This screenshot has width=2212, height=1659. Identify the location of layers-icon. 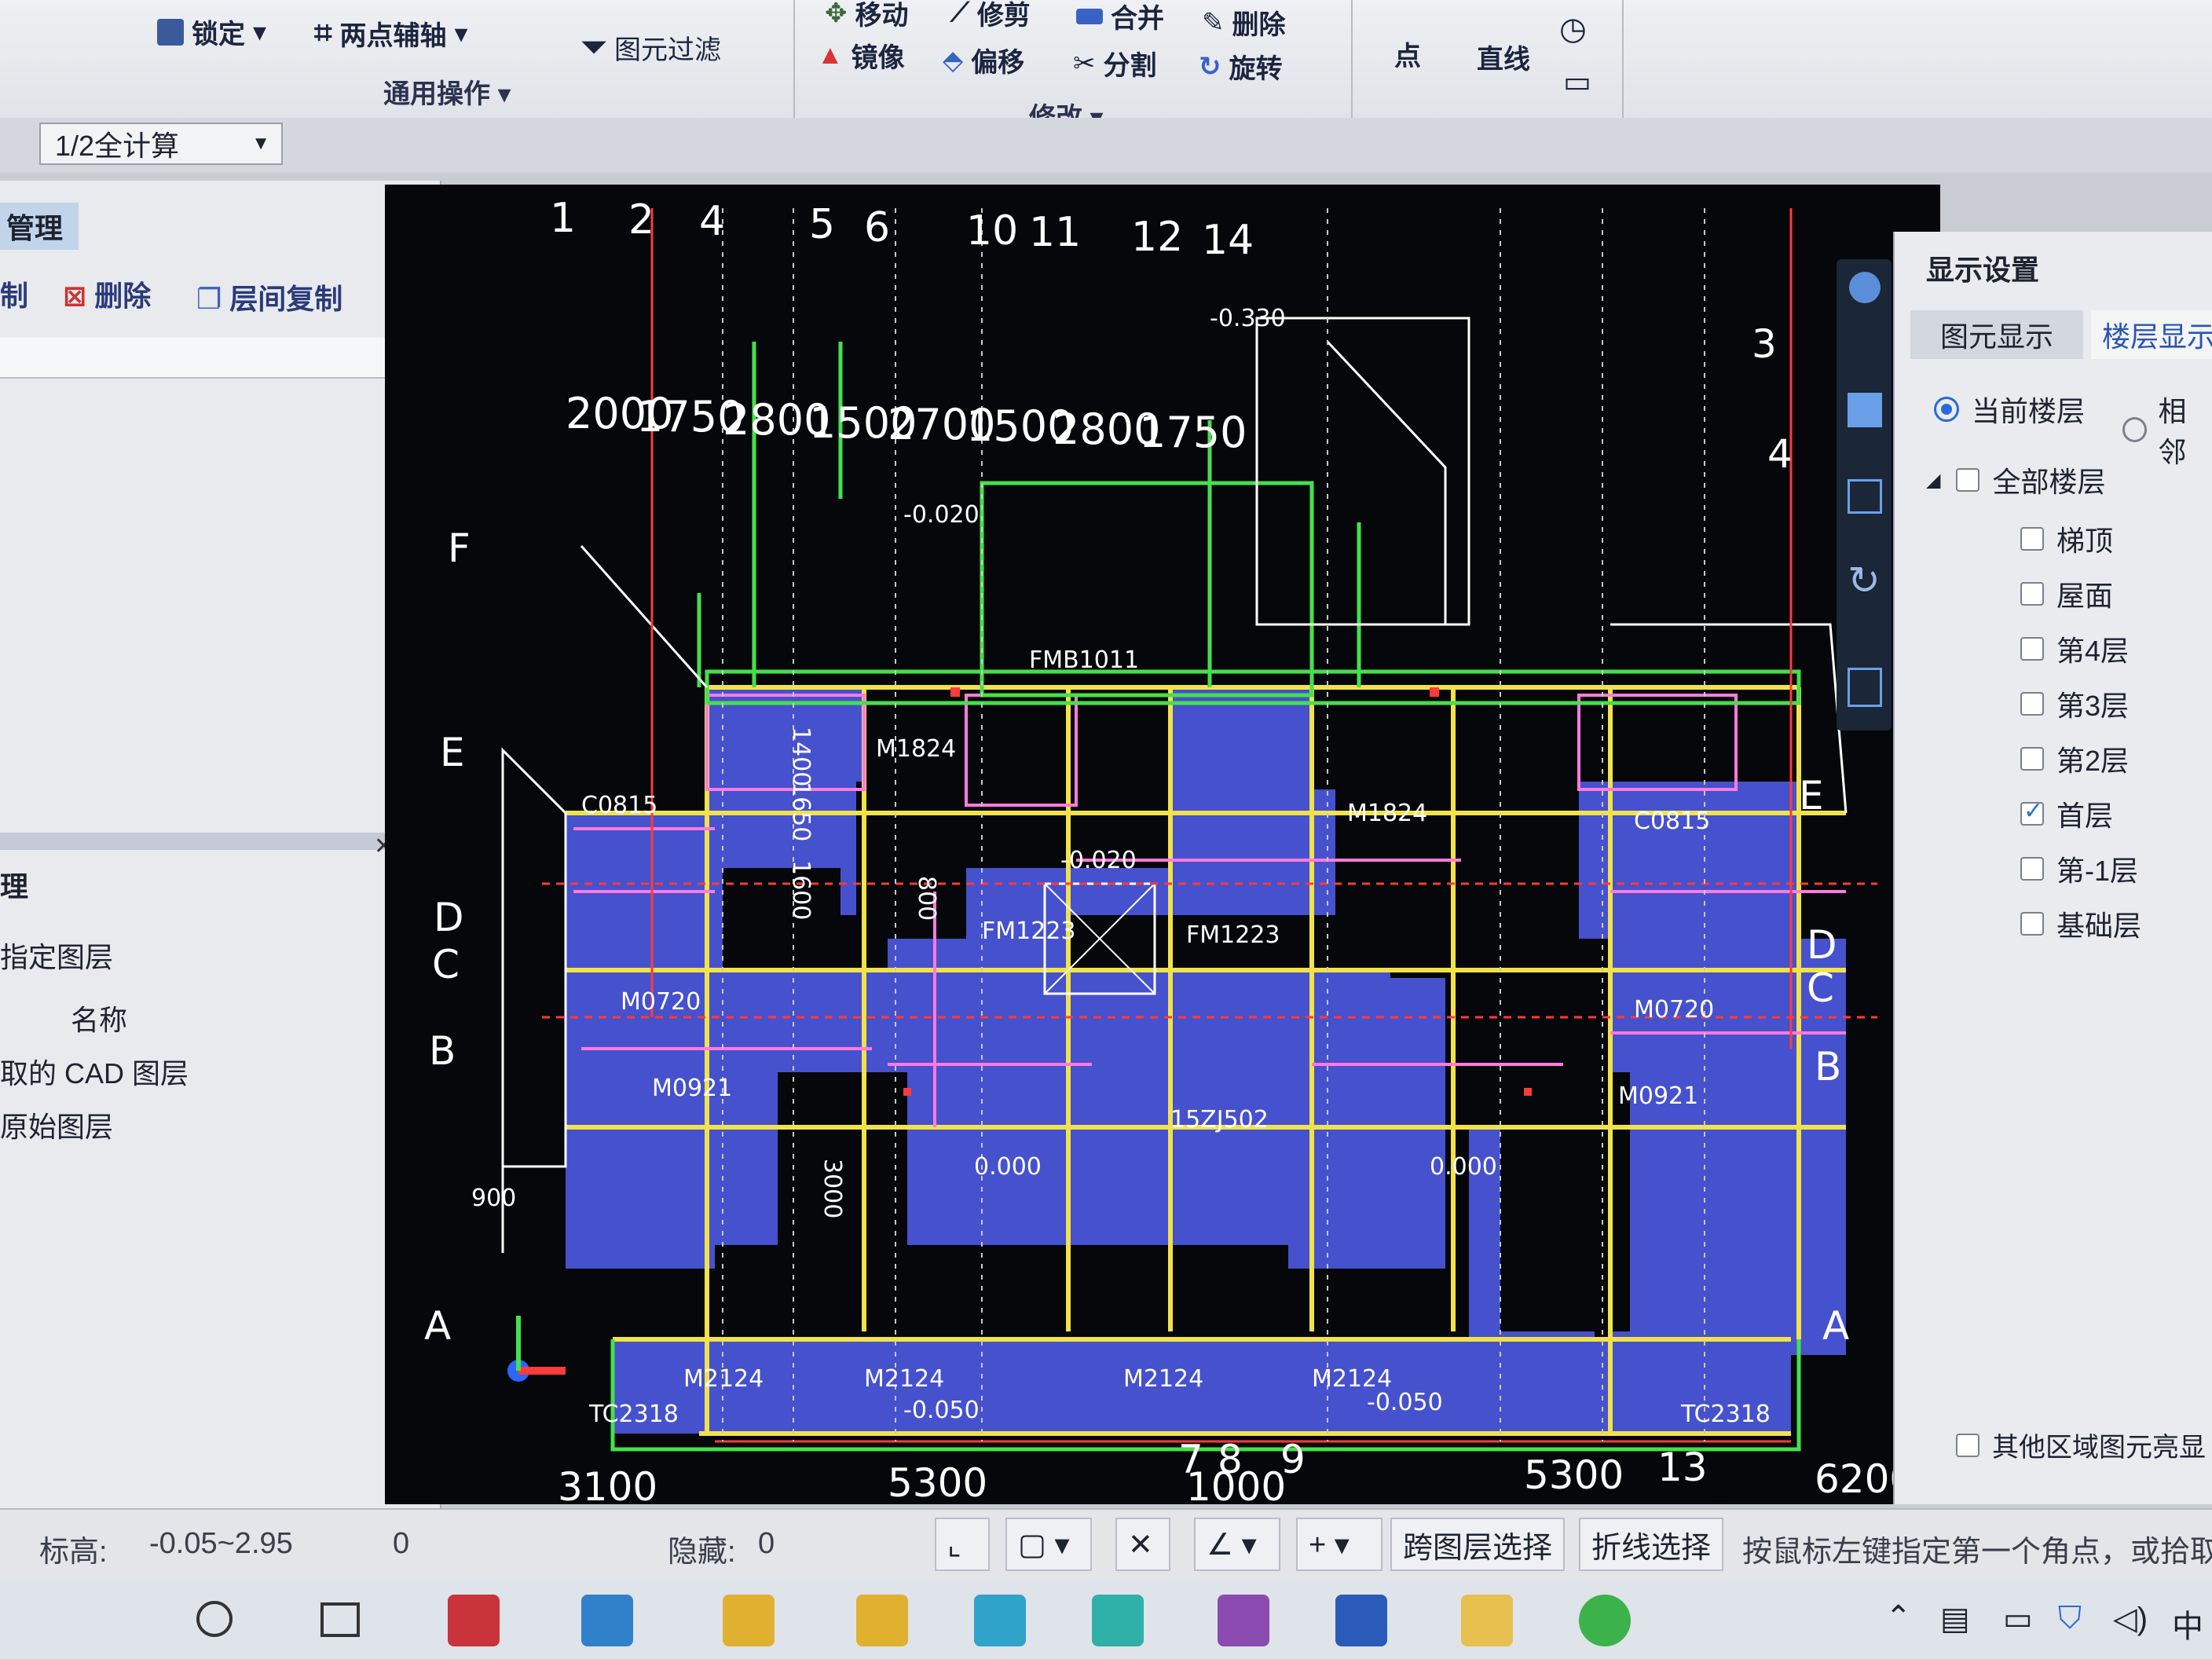
(1865, 687).